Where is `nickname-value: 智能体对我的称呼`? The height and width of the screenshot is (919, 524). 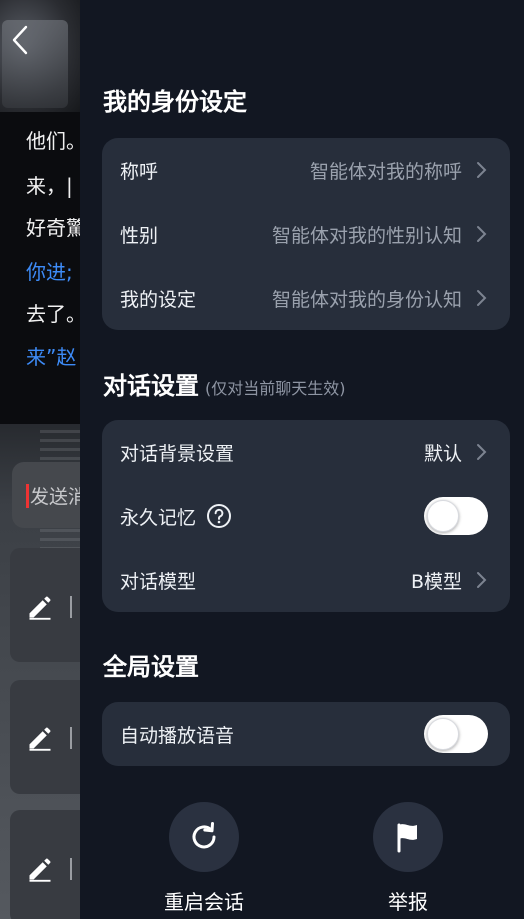 nickname-value: 智能体对我的称呼 is located at coordinates (385, 171).